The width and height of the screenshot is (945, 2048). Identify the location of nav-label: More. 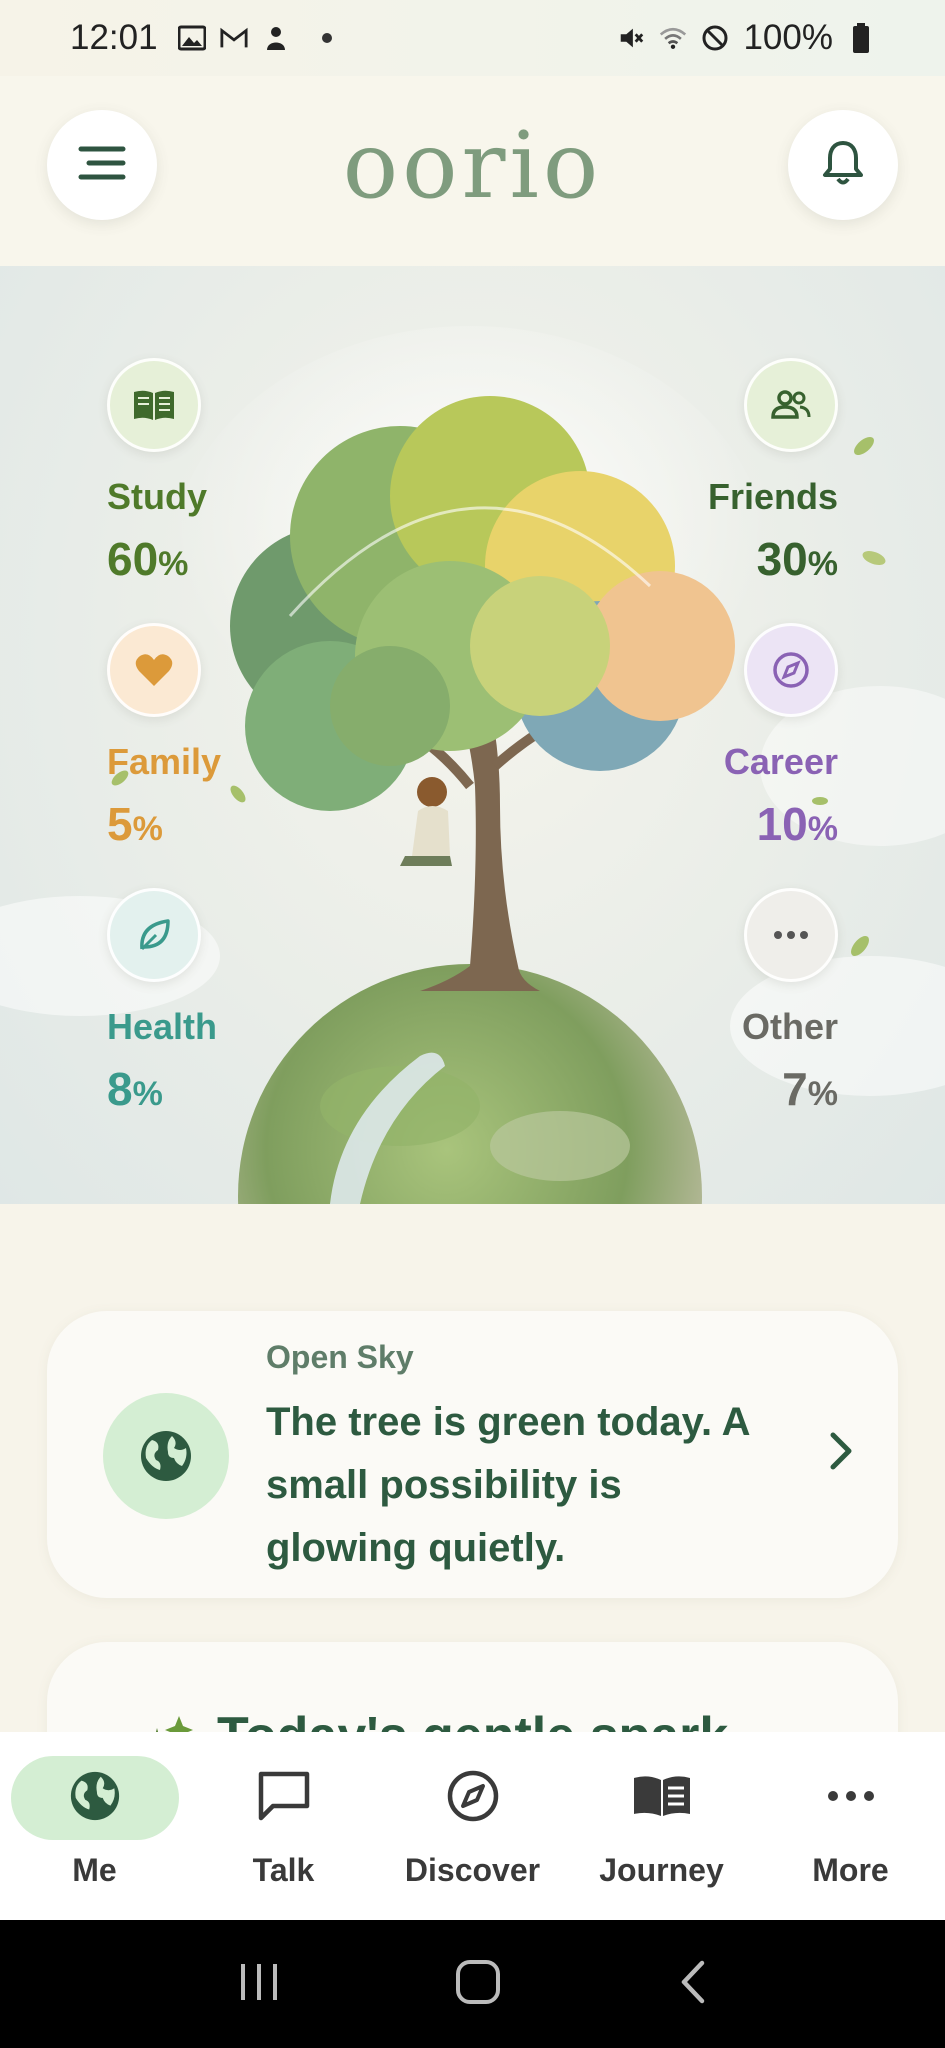
(850, 1870).